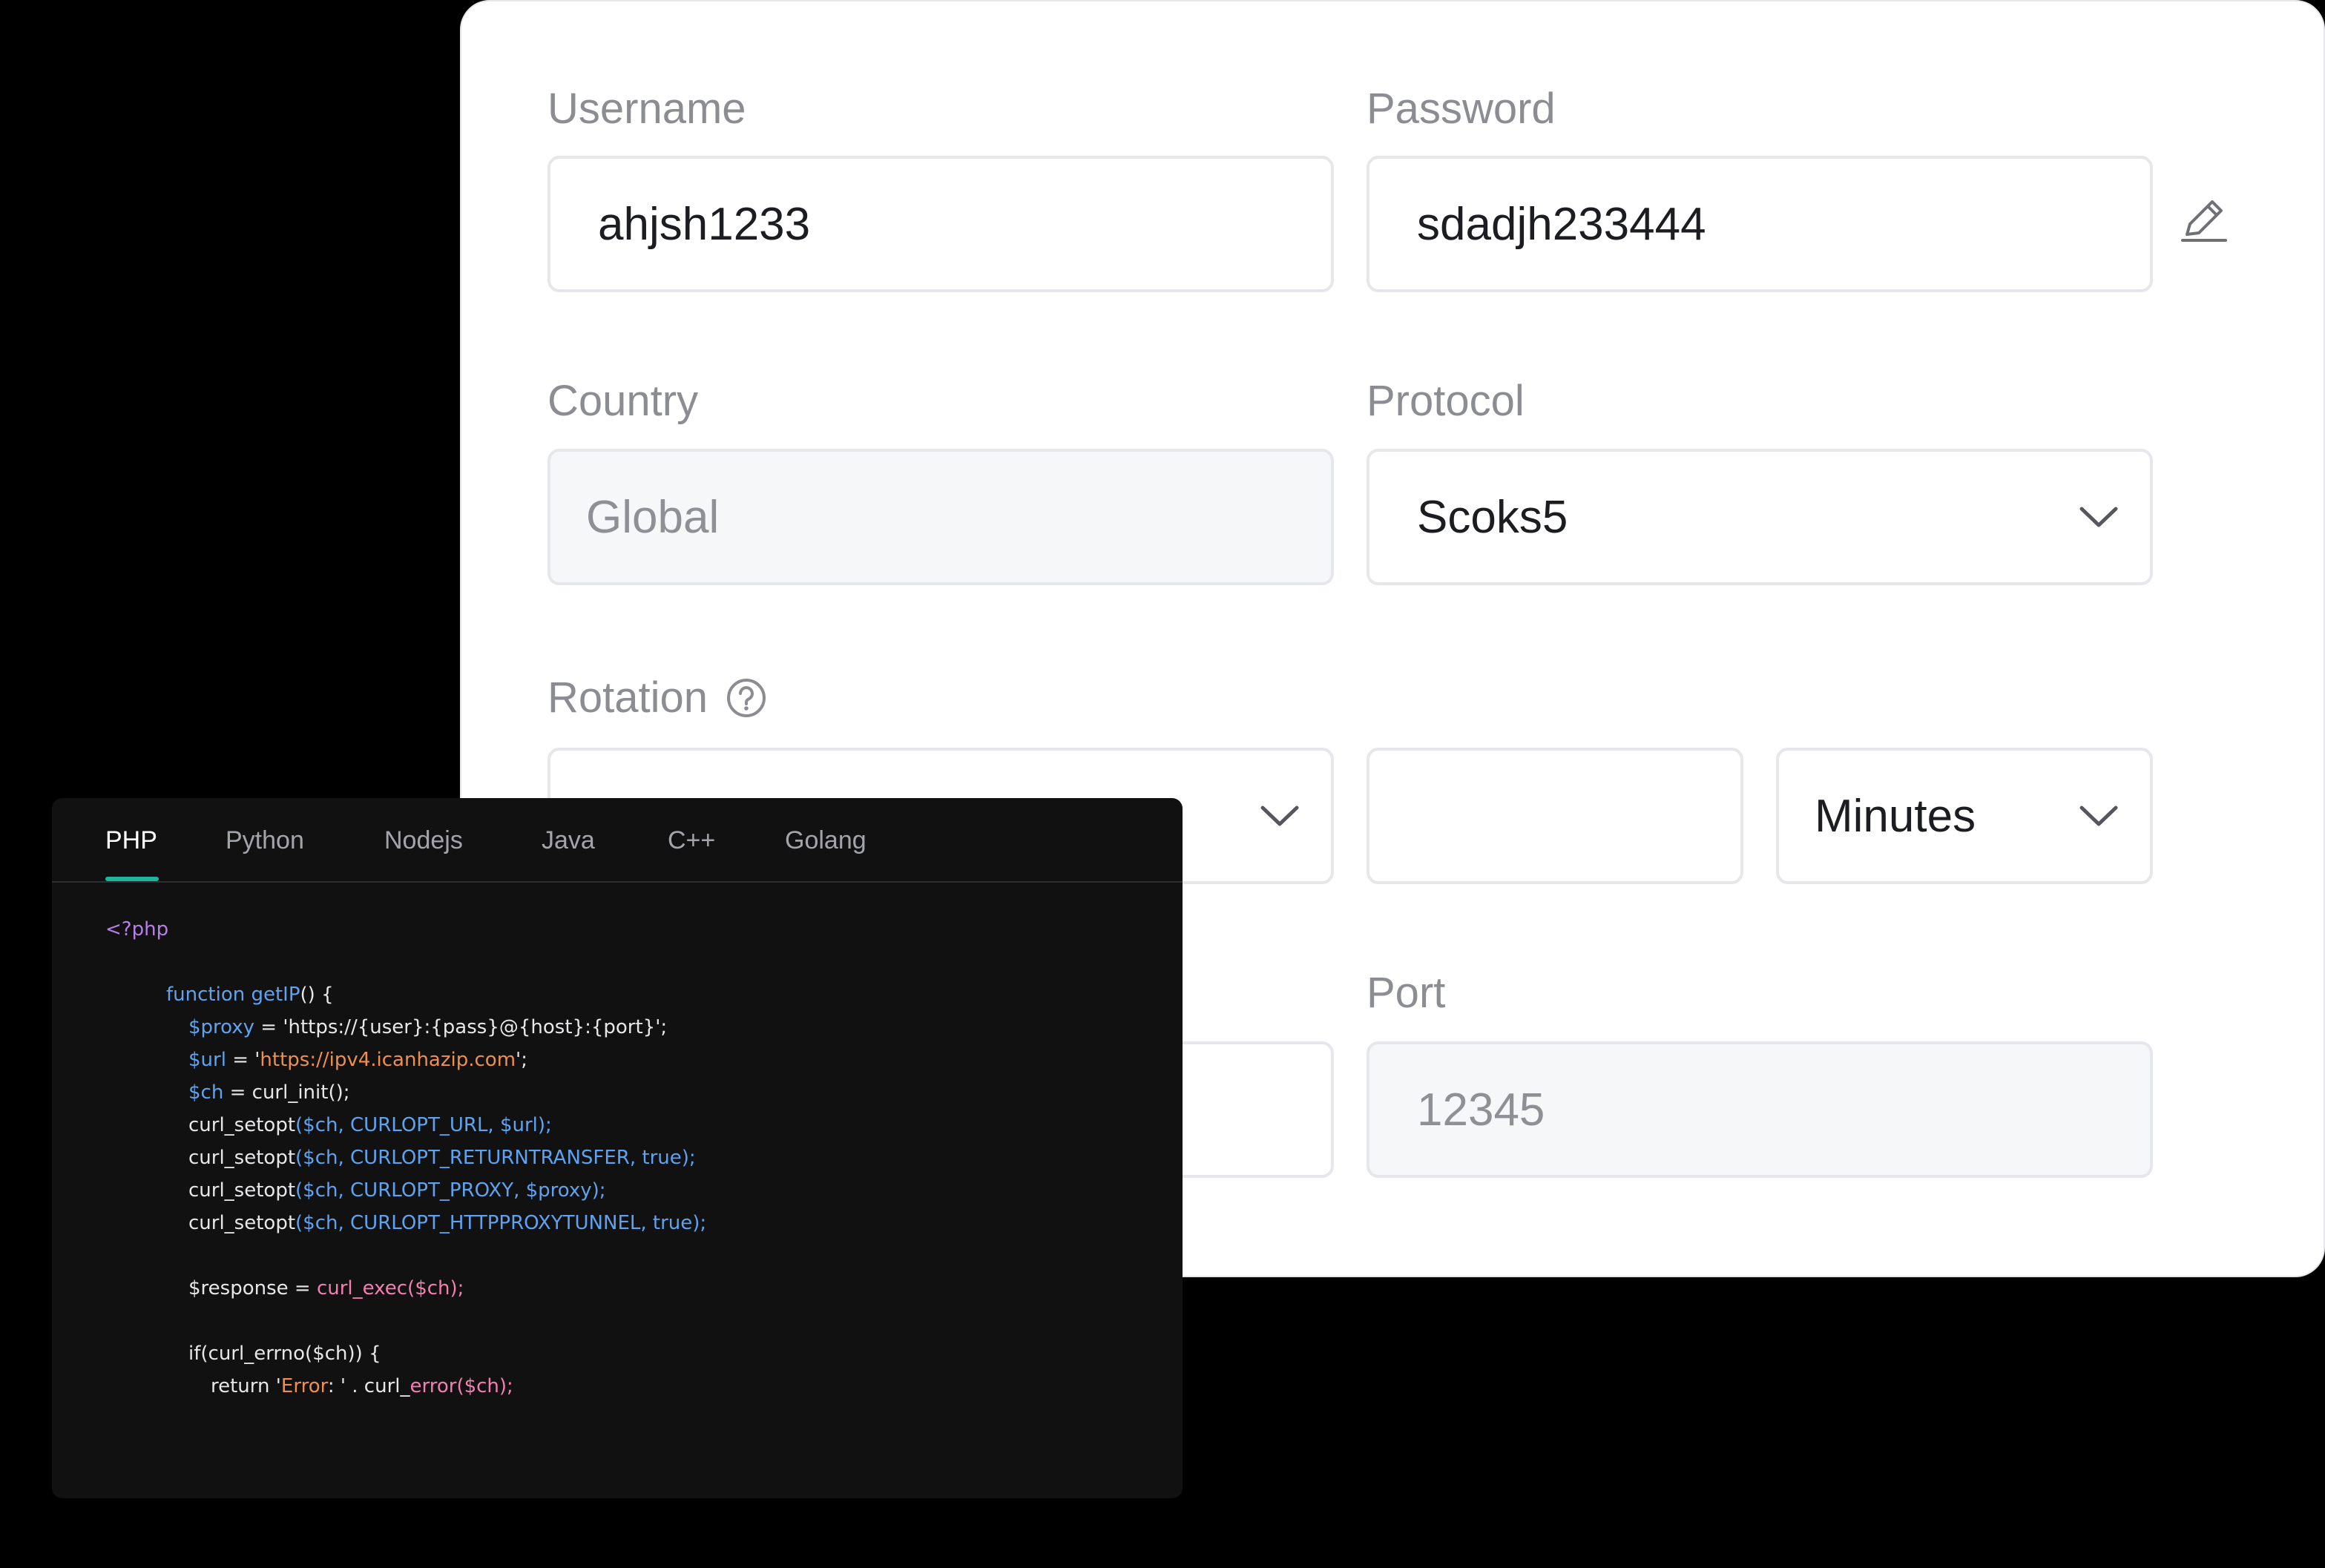 Image resolution: width=2325 pixels, height=1568 pixels. I want to click on code-token: if(curl_errno($ch)) {, so click(284, 1354).